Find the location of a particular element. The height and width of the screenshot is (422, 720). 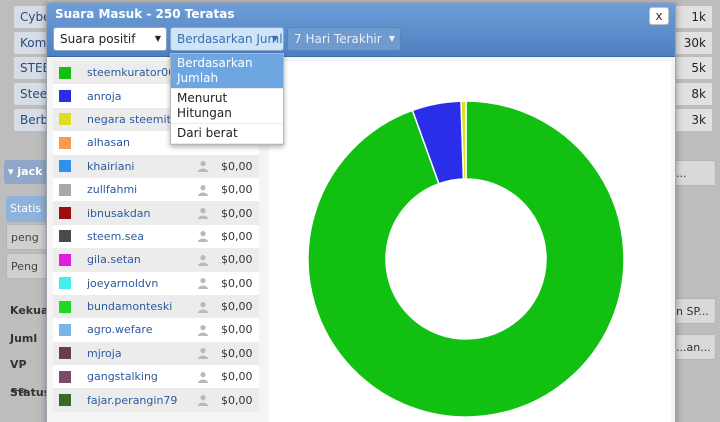

voter-row: gila.setan $0,00 is located at coordinates (156, 260).